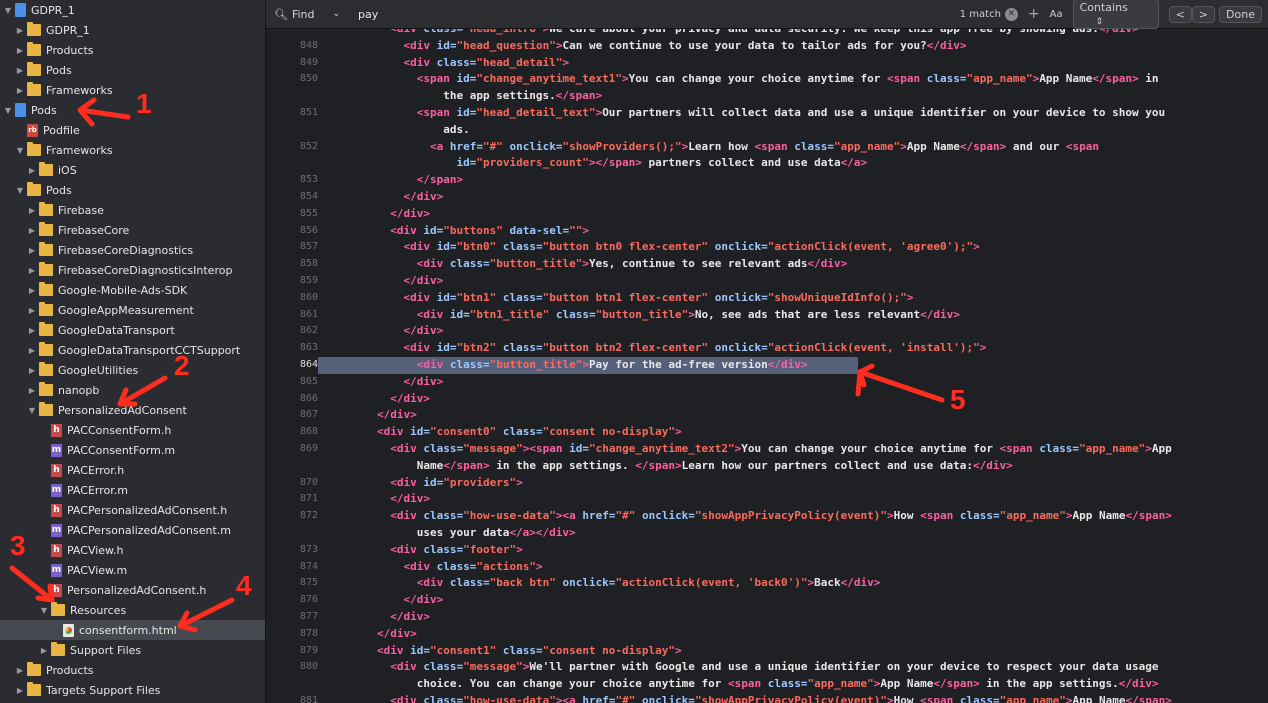 This screenshot has height=703, width=1268. Describe the element at coordinates (144, 103) in the screenshot. I see `annotation-number-1: 1` at that location.